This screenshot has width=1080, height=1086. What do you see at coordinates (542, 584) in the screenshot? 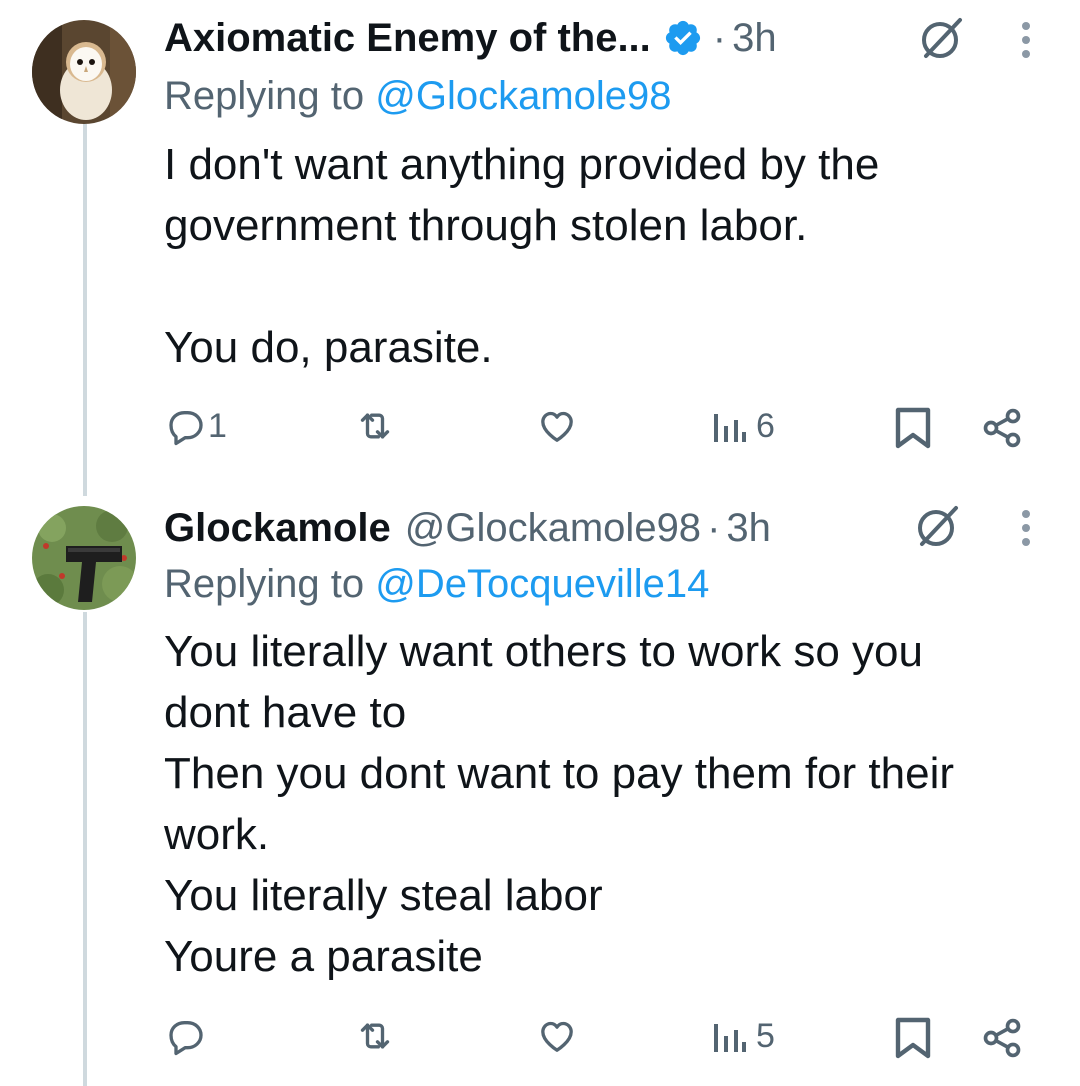
I see `replying-to-mention: @DeTocqueville14` at bounding box center [542, 584].